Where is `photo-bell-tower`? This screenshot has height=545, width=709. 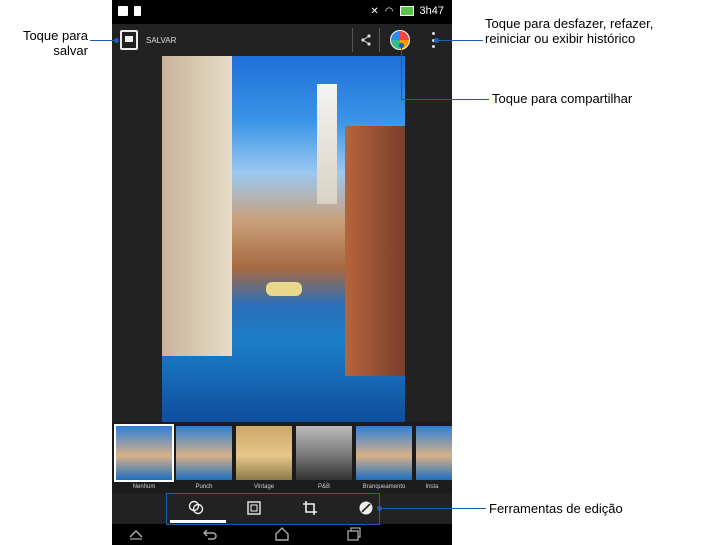 photo-bell-tower is located at coordinates (327, 144).